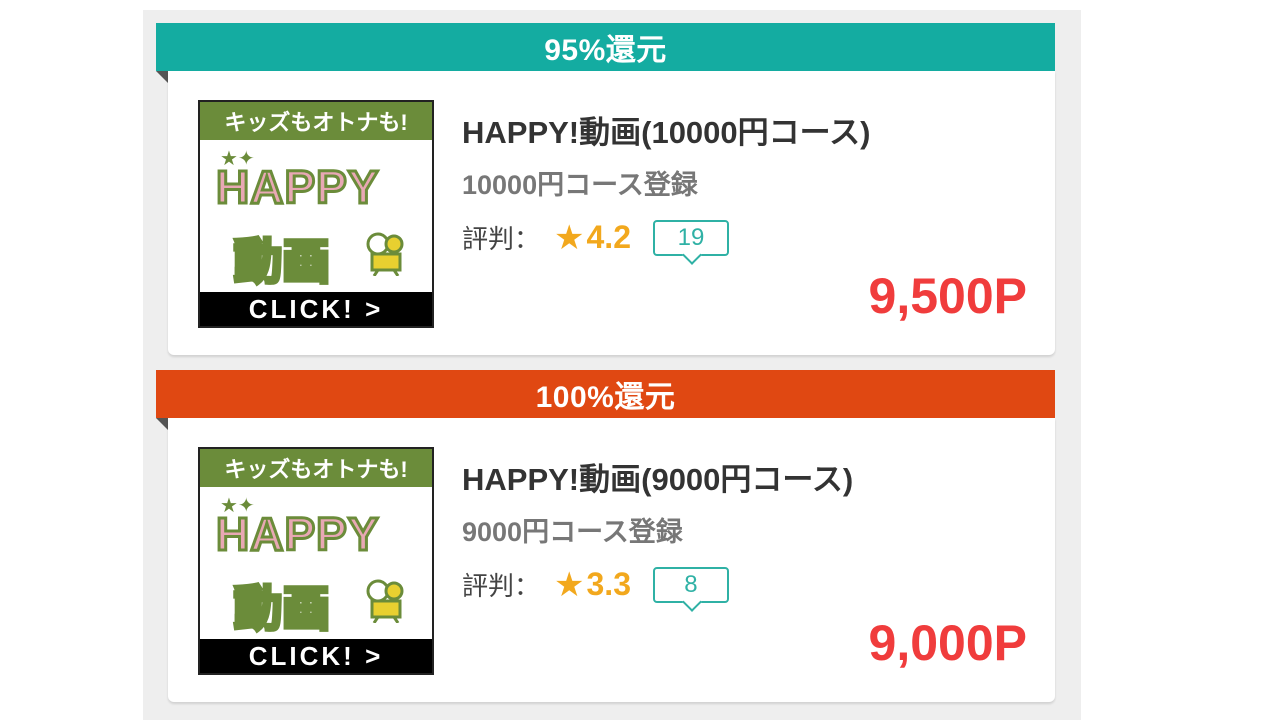 Image resolution: width=1280 pixels, height=720 pixels. I want to click on rating-value: 4.2, so click(608, 237).